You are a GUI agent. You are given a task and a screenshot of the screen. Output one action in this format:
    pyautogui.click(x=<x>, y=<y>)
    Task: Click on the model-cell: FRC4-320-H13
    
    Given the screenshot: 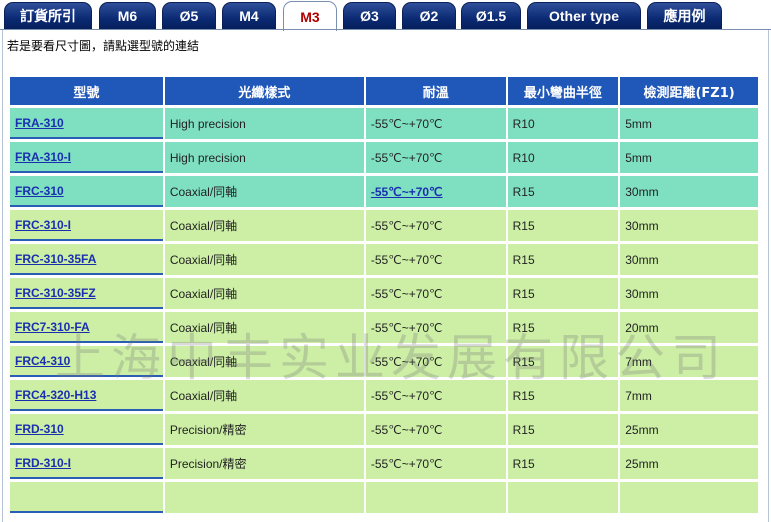 What is the action you would take?
    pyautogui.click(x=86, y=395)
    